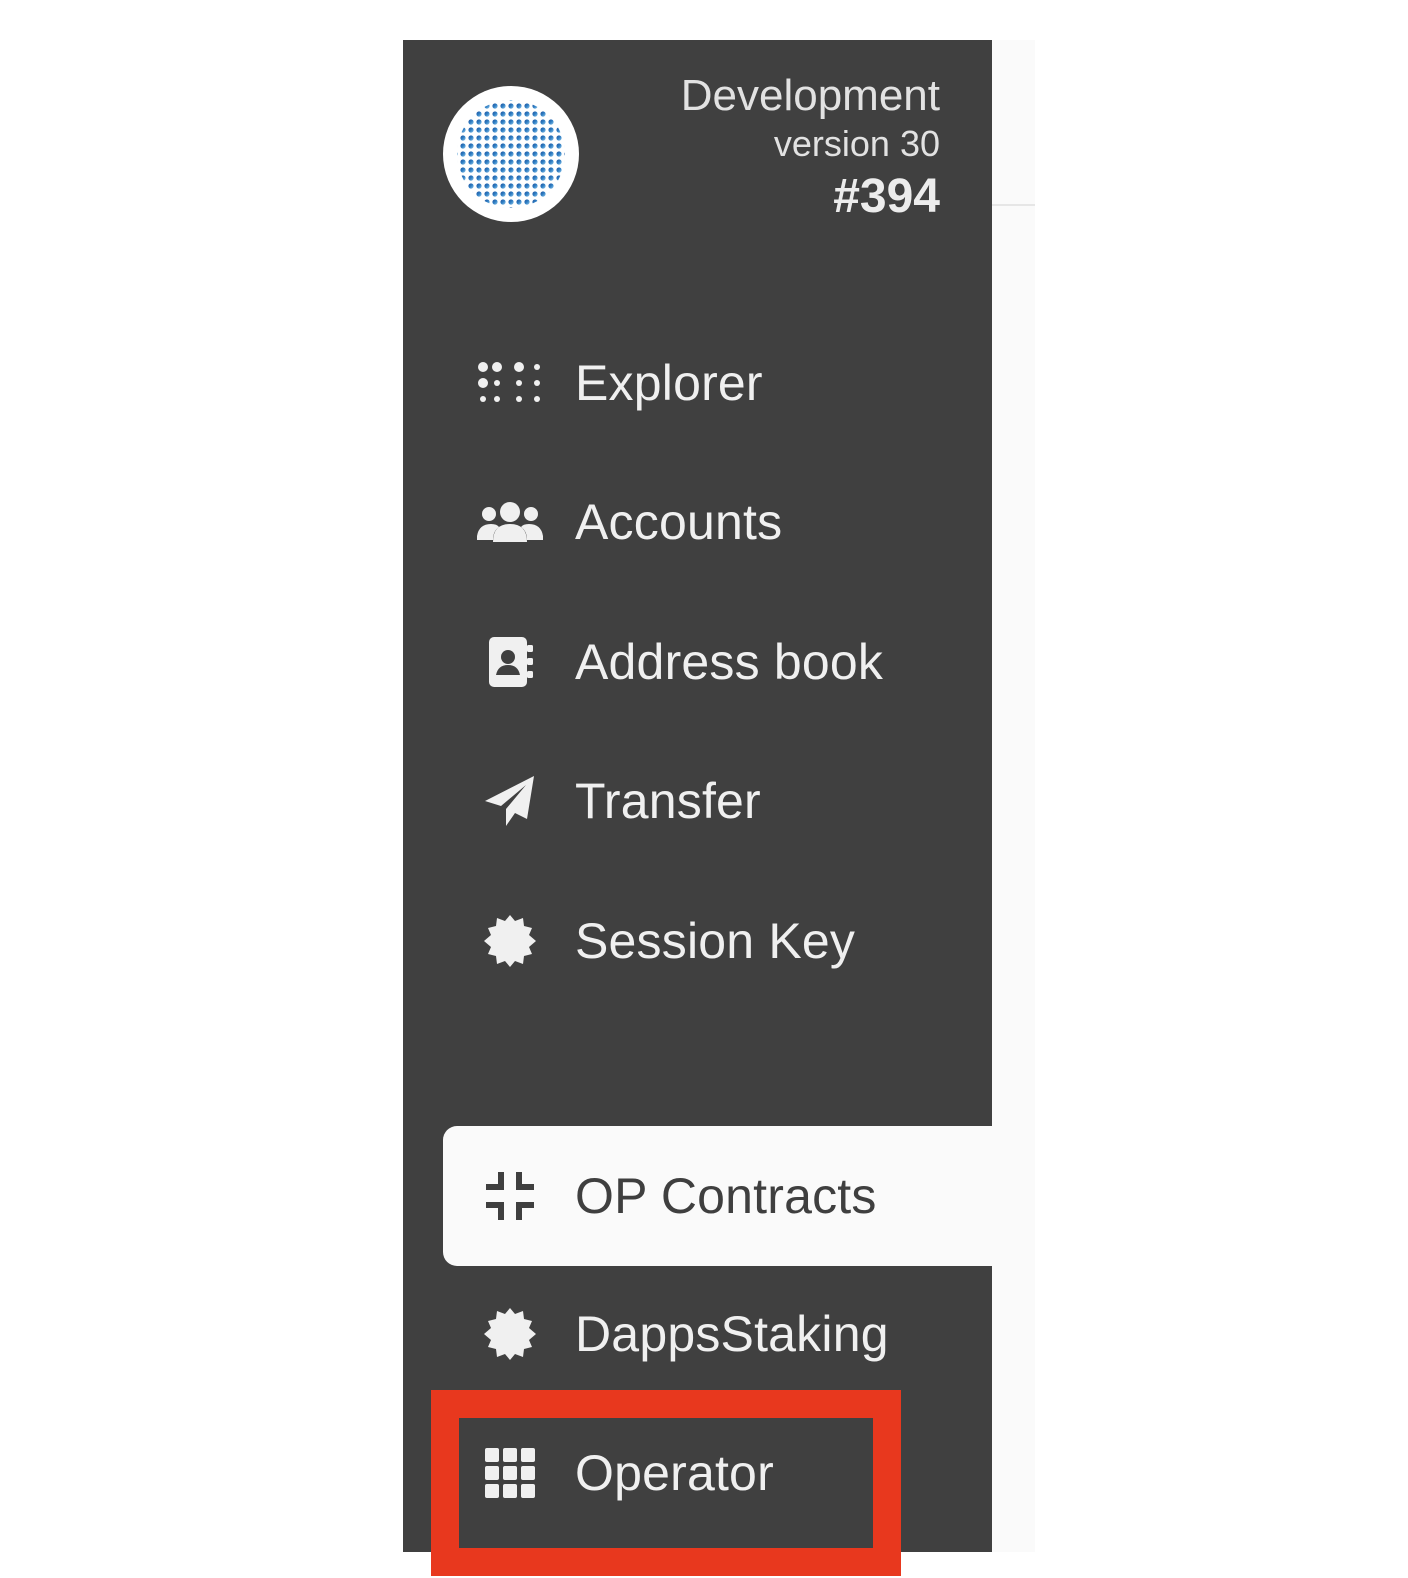  I want to click on sidebar-item-op-contracts: OP Contracts, so click(717, 1196).